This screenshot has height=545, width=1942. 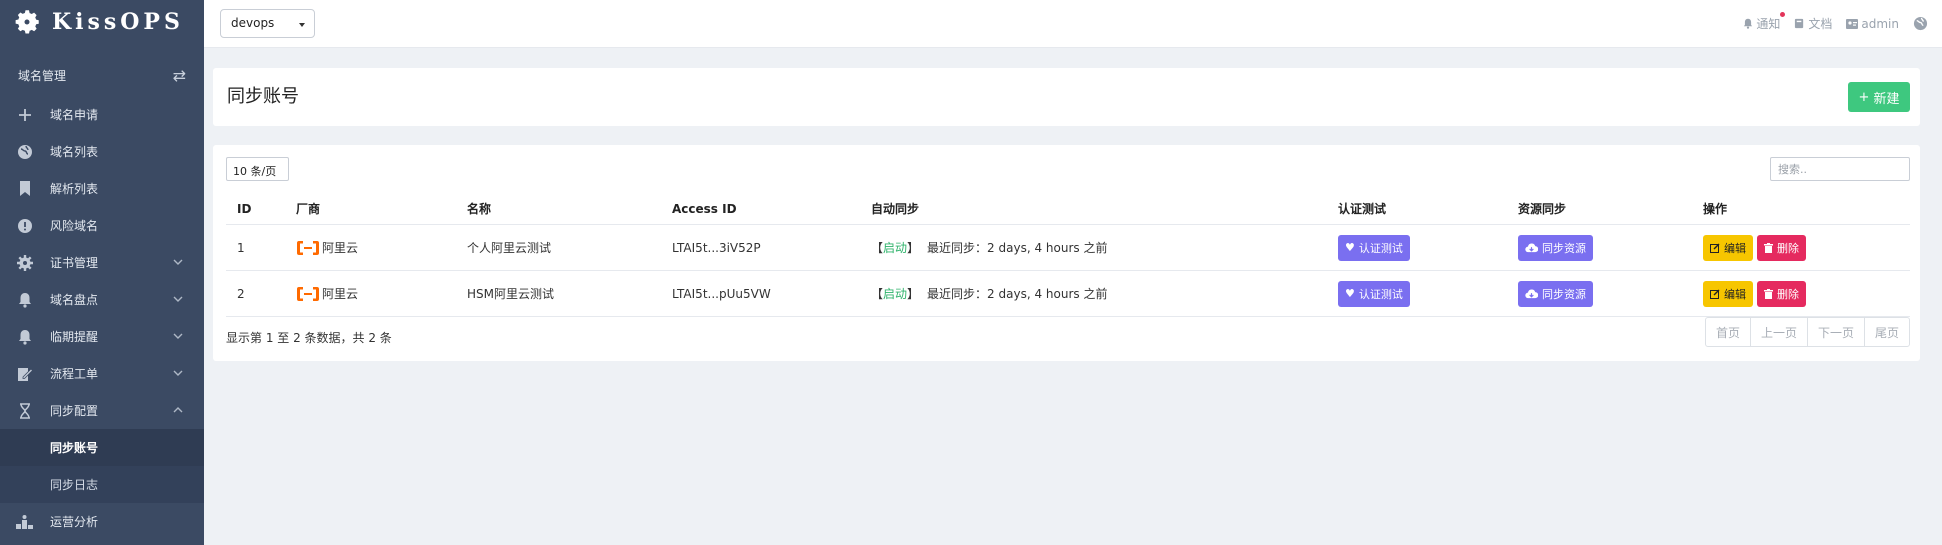 I want to click on search-input, so click(x=1840, y=169).